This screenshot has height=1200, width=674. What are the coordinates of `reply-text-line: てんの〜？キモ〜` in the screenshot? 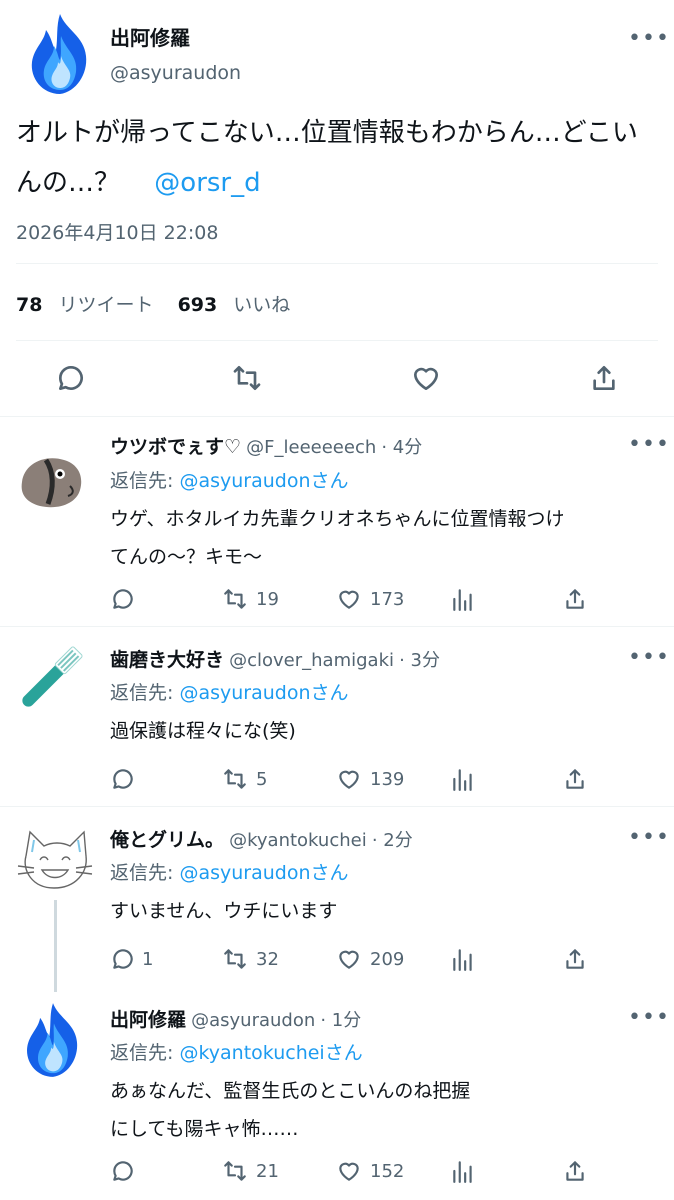 It's located at (186, 557).